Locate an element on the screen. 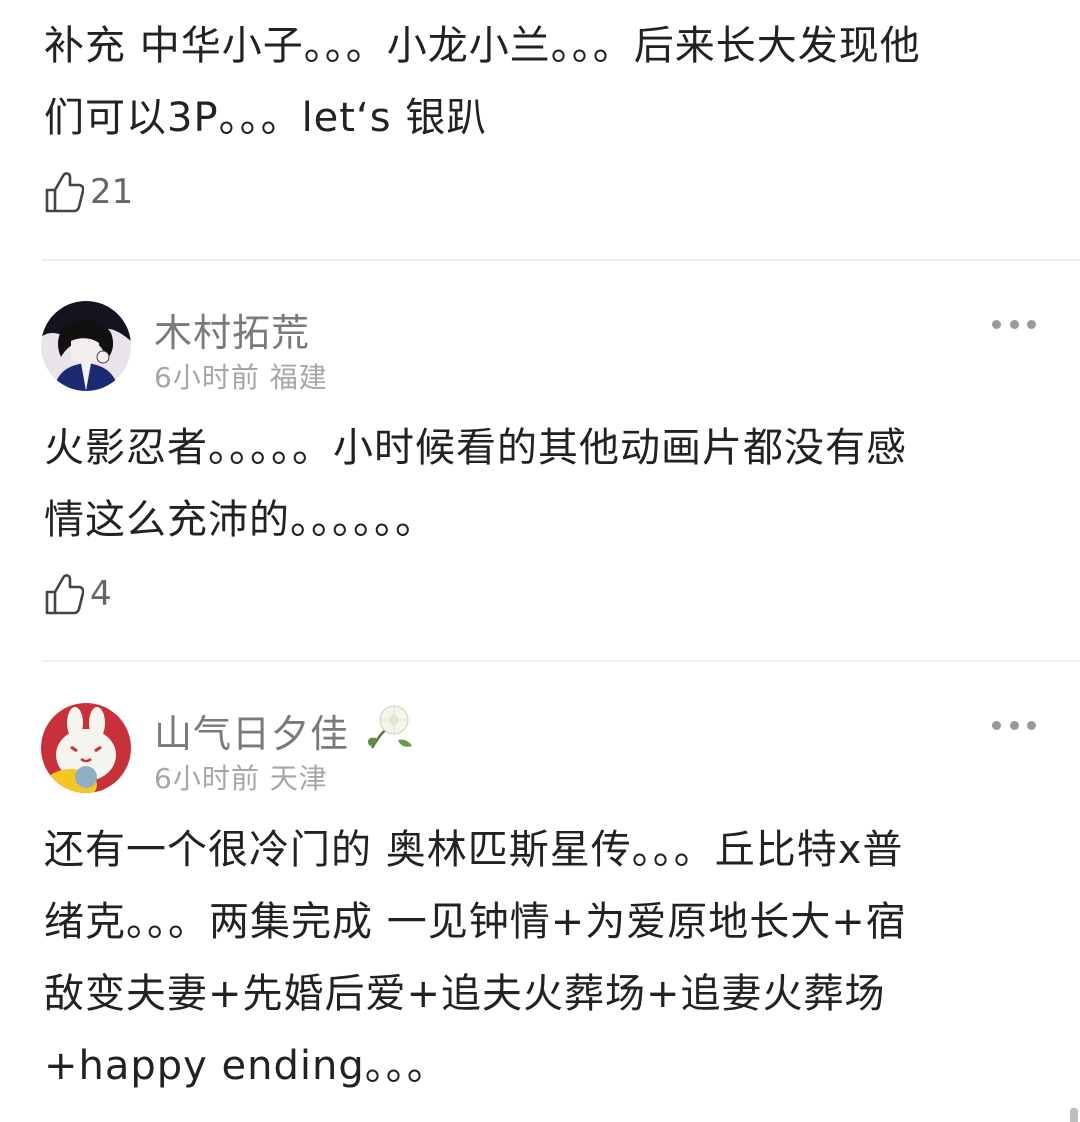 Image resolution: width=1080 pixels, height=1122 pixels. scrollbar-thumb is located at coordinates (1074, 1115).